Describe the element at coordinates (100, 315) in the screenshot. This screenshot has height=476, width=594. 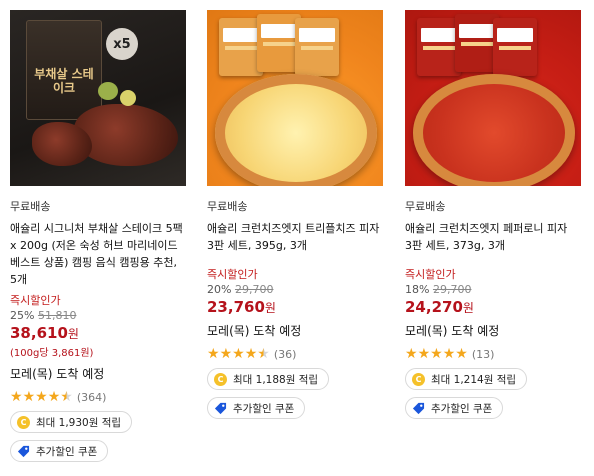
I see `discount-line: 25% 51,810` at that location.